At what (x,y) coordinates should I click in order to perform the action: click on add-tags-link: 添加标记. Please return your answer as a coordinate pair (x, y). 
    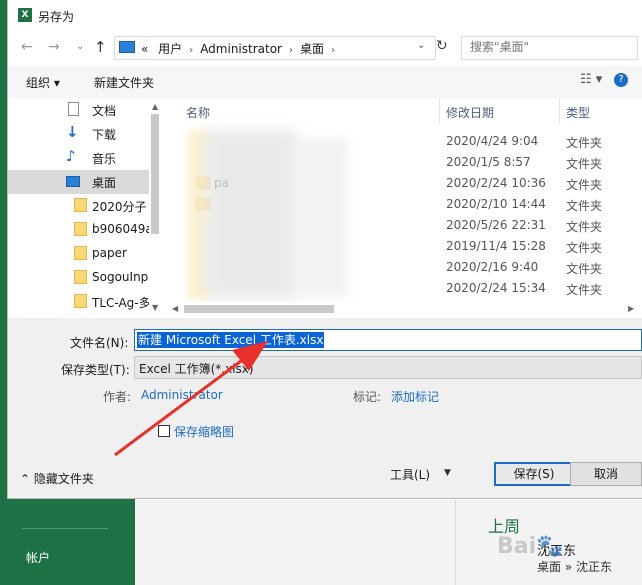
    Looking at the image, I should click on (415, 396).